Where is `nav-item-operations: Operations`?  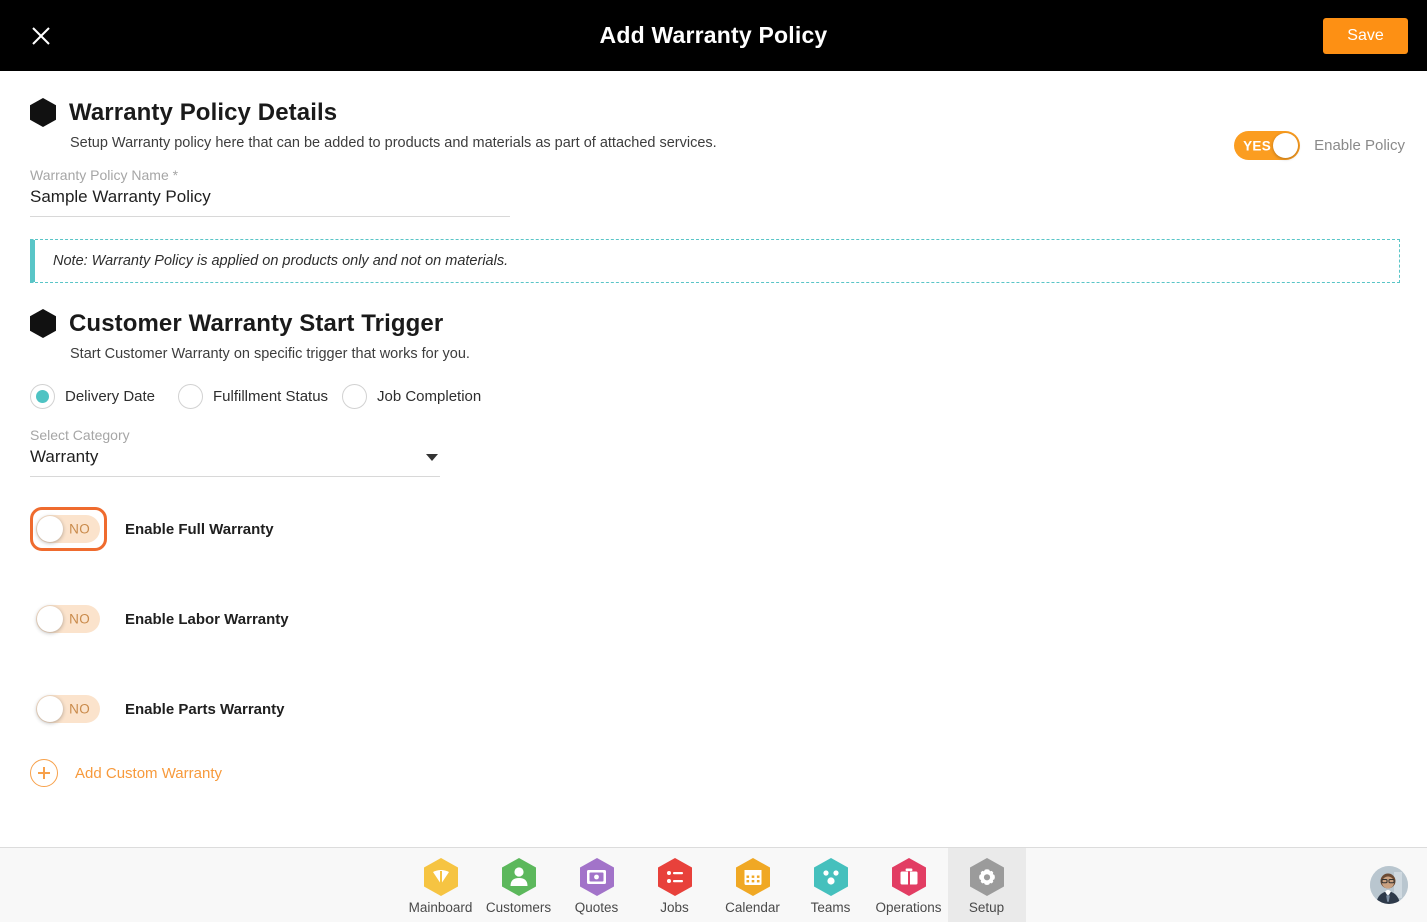 nav-item-operations: Operations is located at coordinates (909, 885).